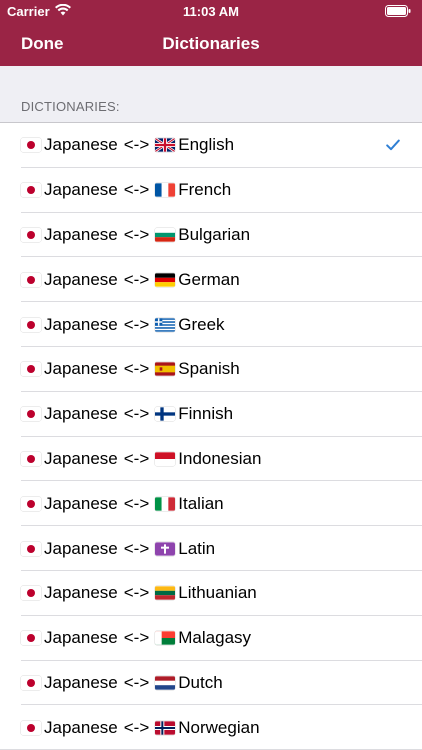  I want to click on flag-fi-icon, so click(165, 414).